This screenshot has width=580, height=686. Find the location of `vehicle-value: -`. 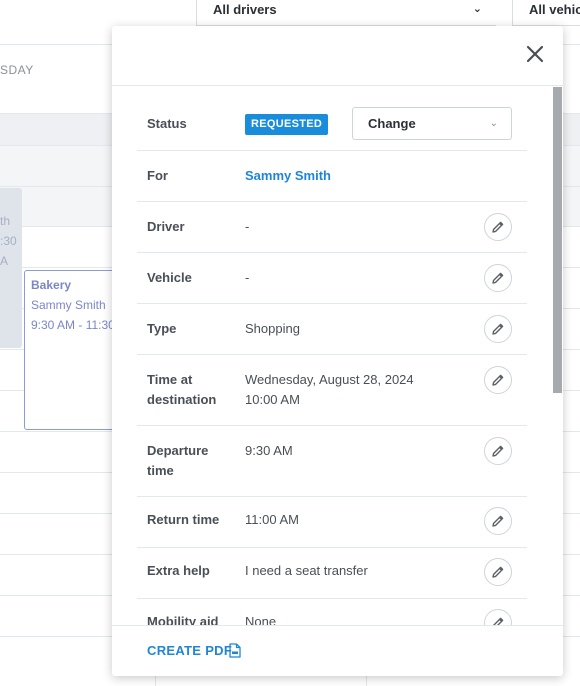

vehicle-value: - is located at coordinates (247, 277).